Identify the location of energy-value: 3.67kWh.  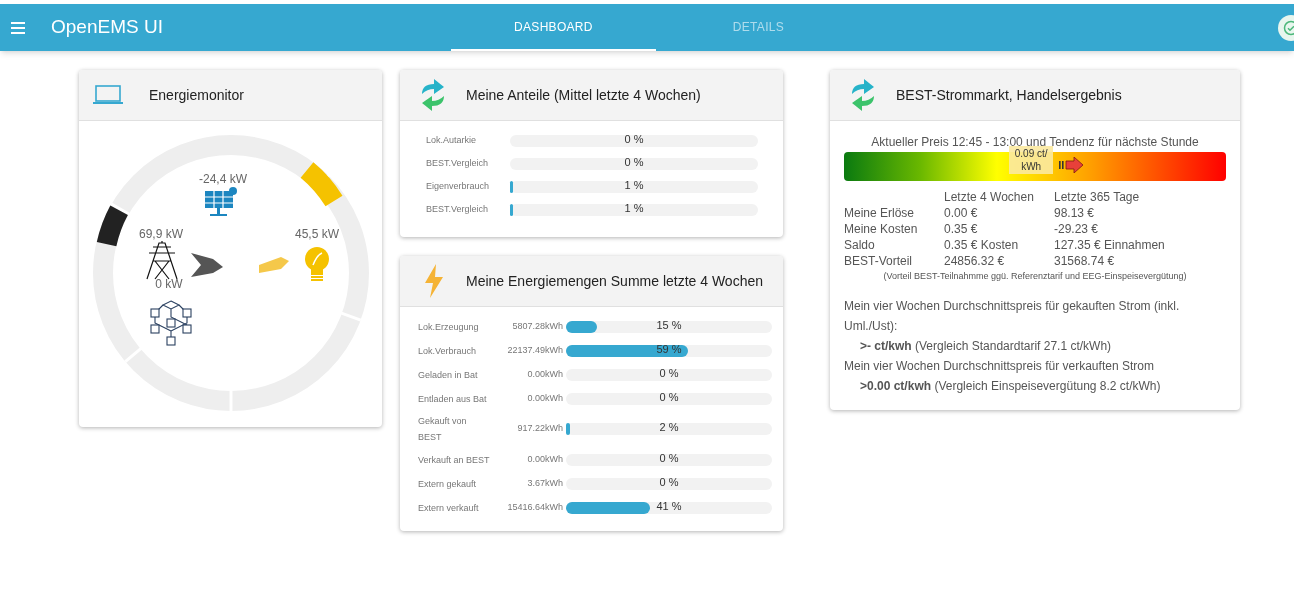
(545, 483).